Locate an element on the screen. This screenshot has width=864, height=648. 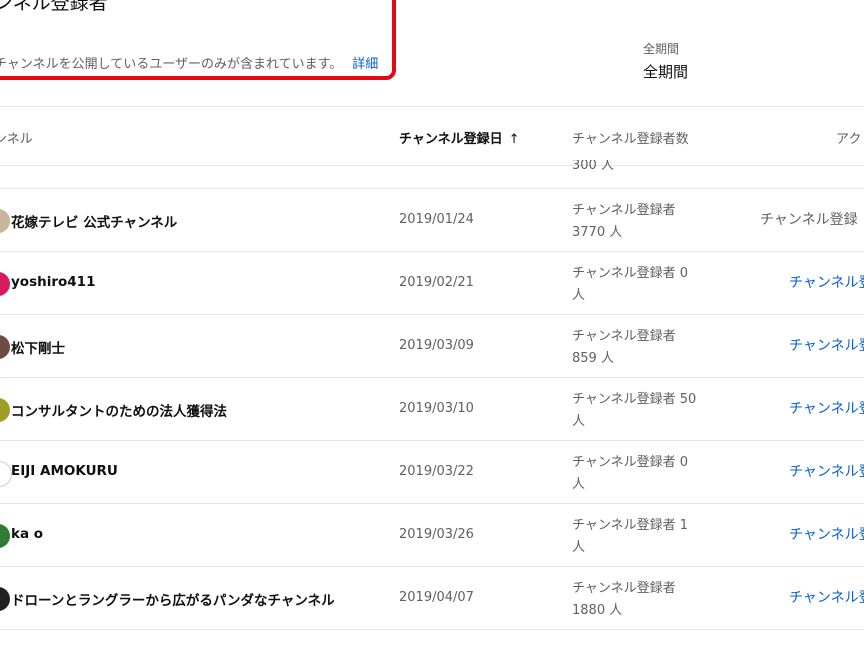
subscribe-date: 2019/01/24 is located at coordinates (436, 219).